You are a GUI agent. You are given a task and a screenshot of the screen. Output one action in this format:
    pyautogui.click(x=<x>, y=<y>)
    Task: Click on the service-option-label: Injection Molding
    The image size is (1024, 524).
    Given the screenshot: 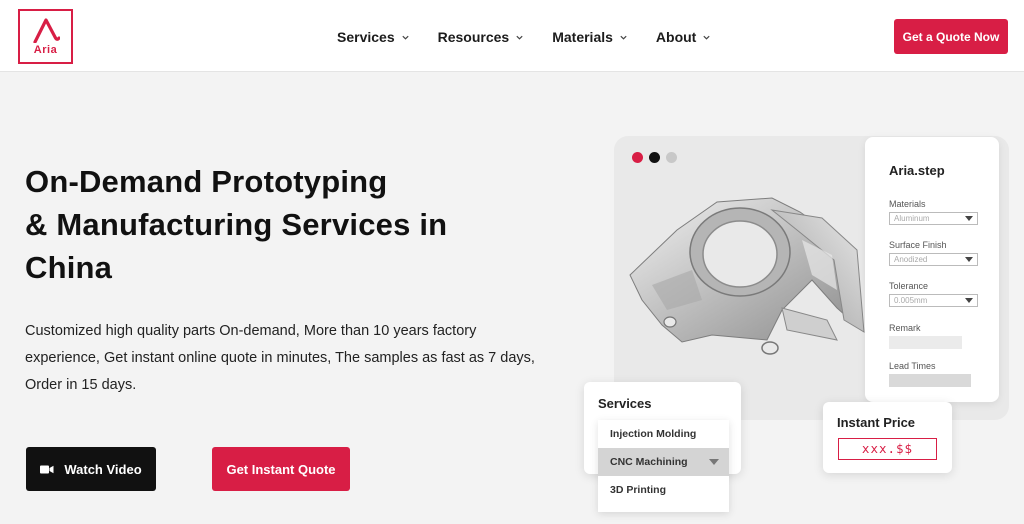 What is the action you would take?
    pyautogui.click(x=653, y=434)
    